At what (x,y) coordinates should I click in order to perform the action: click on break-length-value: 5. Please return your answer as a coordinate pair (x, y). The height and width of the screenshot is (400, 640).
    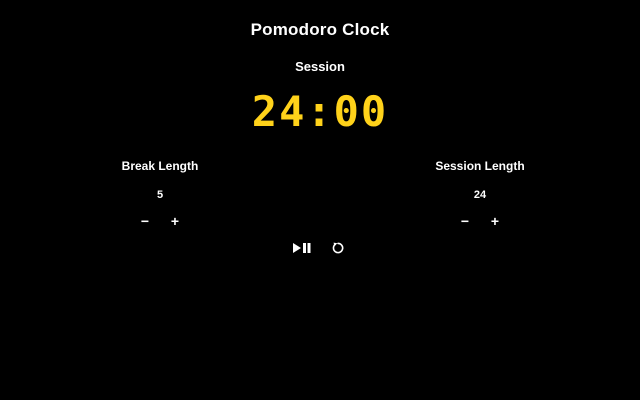
    Looking at the image, I should click on (160, 195).